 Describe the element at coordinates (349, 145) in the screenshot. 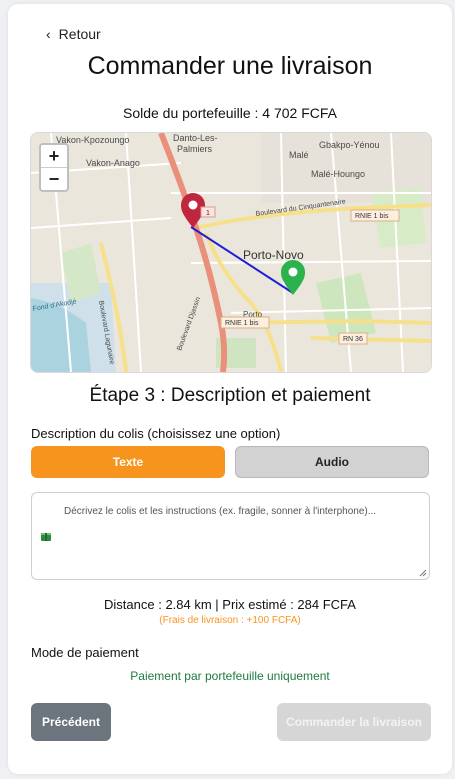

I see `map-label: Gbakpo-Yénou` at that location.